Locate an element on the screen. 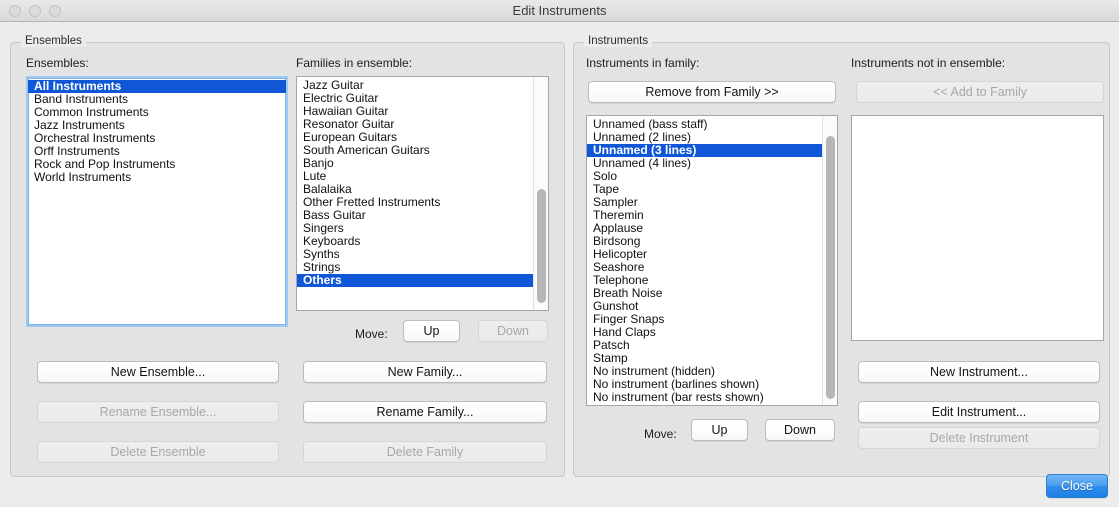  instrument-in-family-item: Telephone is located at coordinates (704, 280).